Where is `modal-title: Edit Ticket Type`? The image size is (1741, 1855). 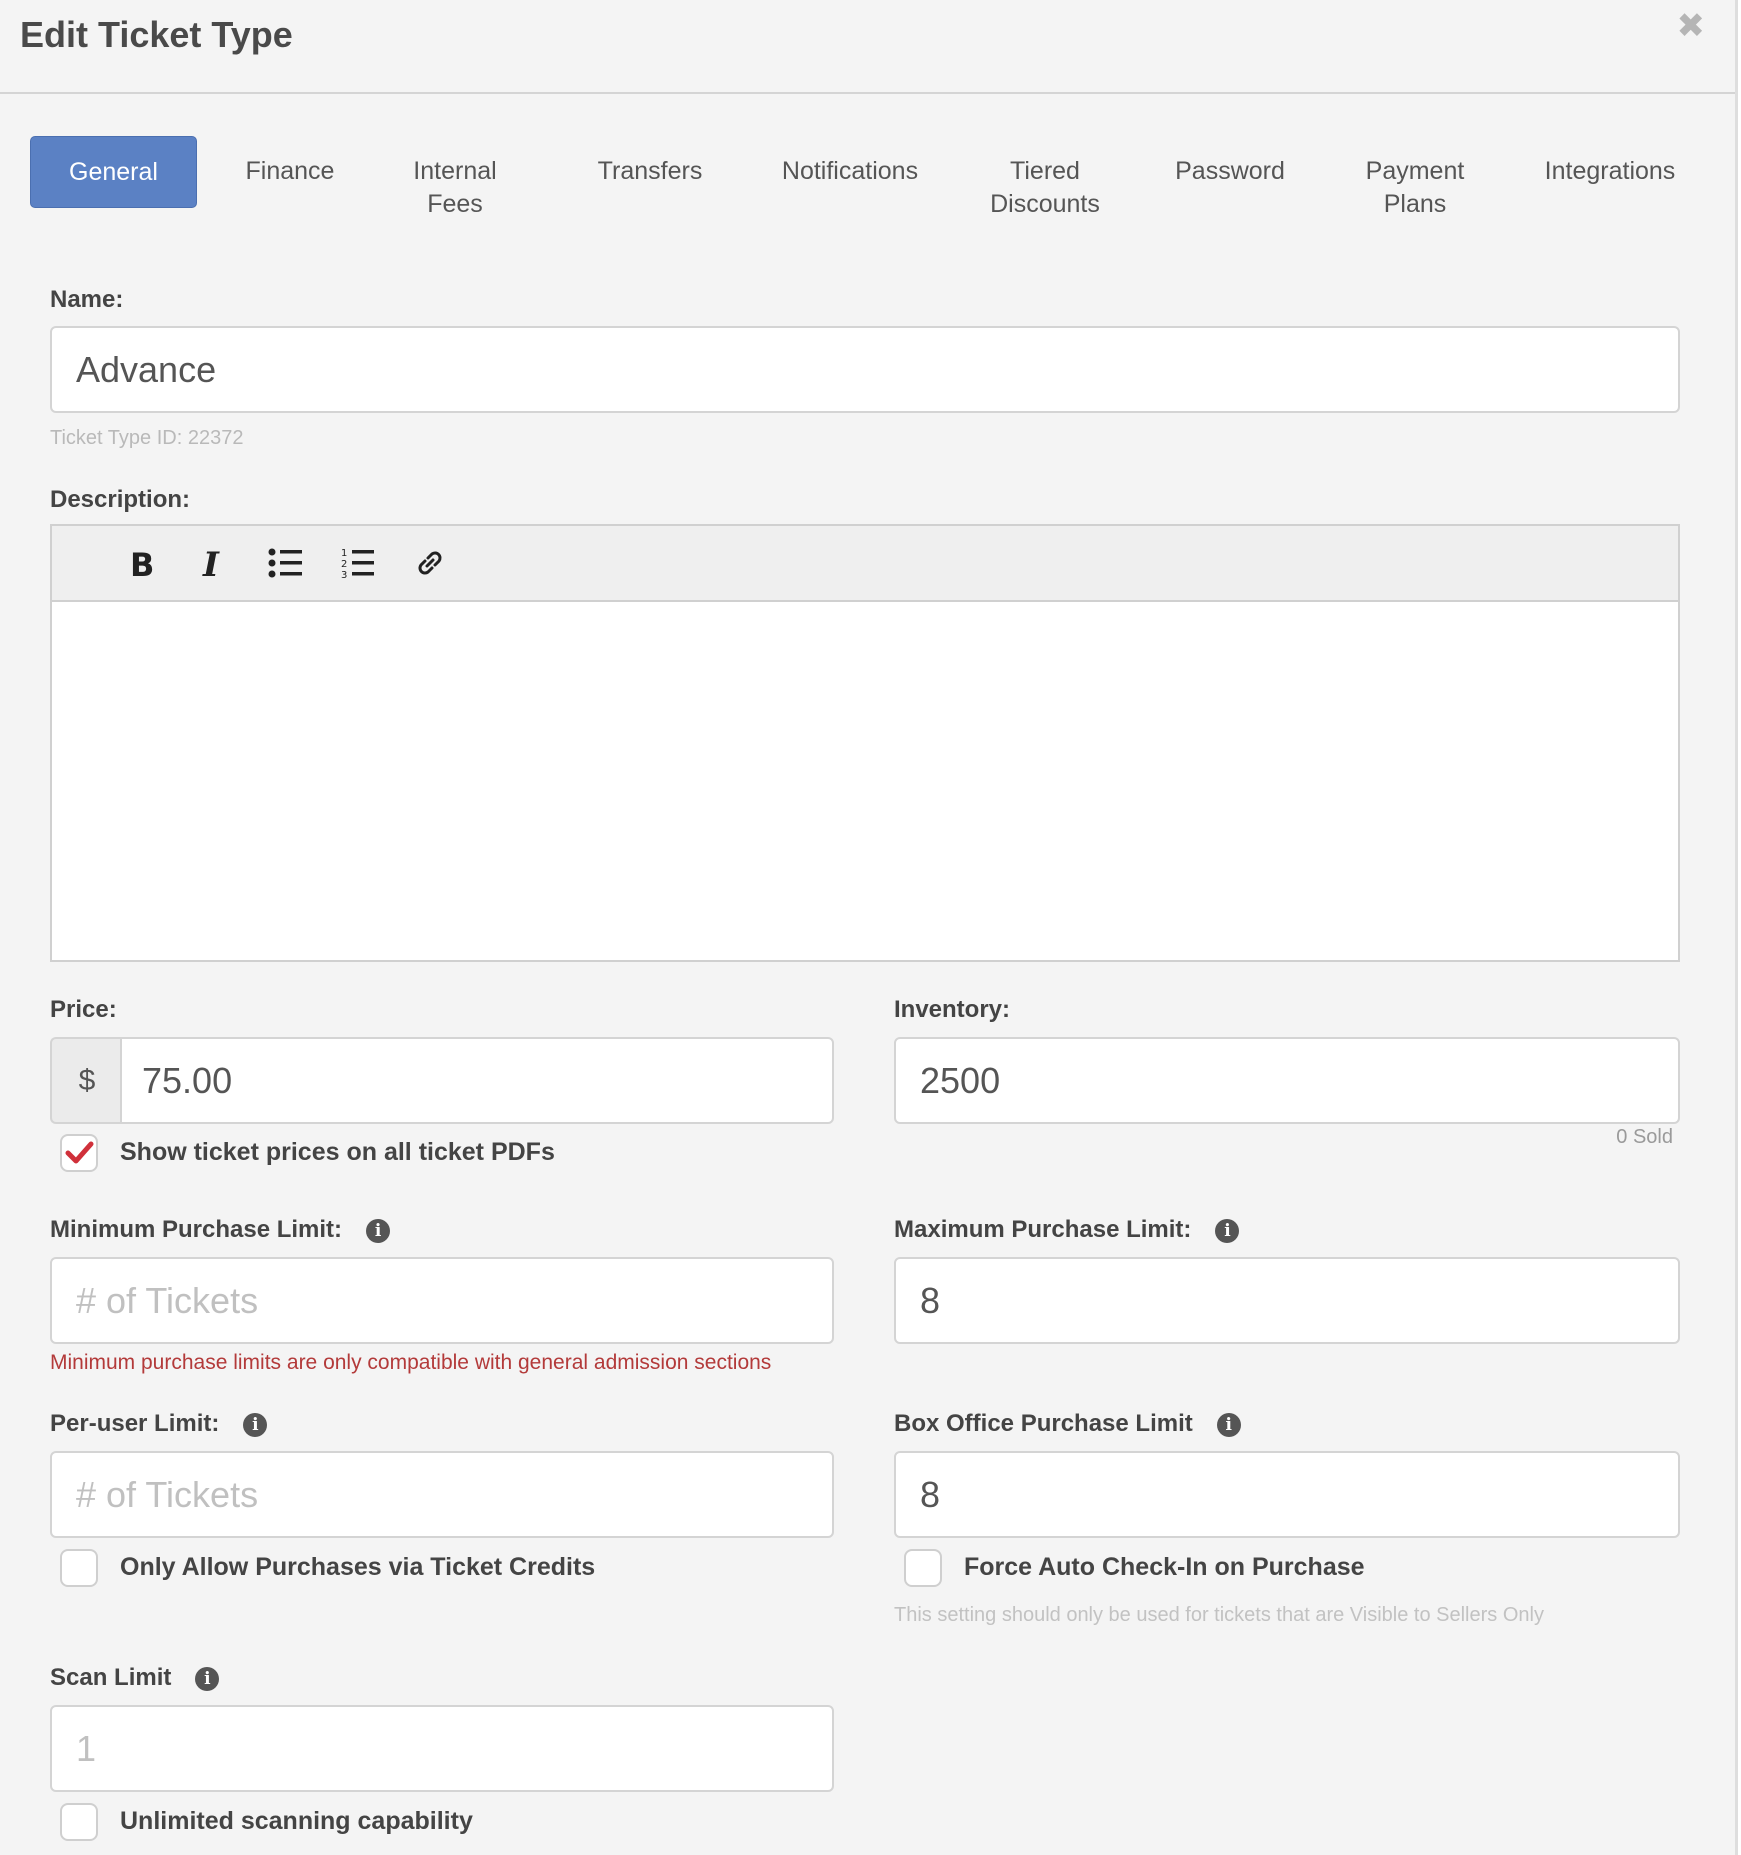
modal-title: Edit Ticket Type is located at coordinates (156, 34).